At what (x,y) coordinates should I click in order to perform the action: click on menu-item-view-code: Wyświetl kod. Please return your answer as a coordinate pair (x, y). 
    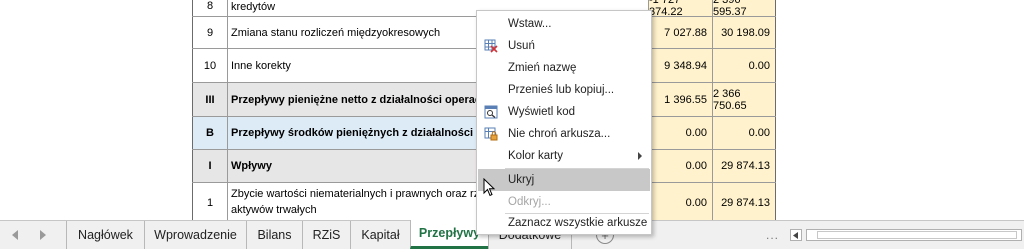
    Looking at the image, I should click on (564, 112).